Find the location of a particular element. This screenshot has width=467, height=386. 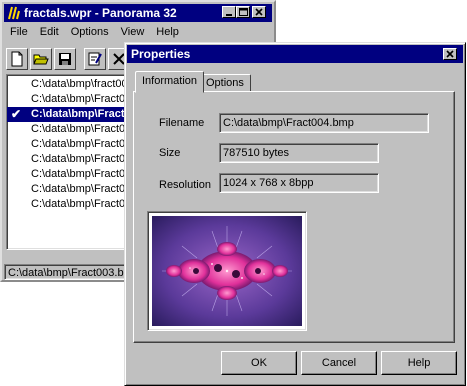

help-button: Help is located at coordinates (419, 363).